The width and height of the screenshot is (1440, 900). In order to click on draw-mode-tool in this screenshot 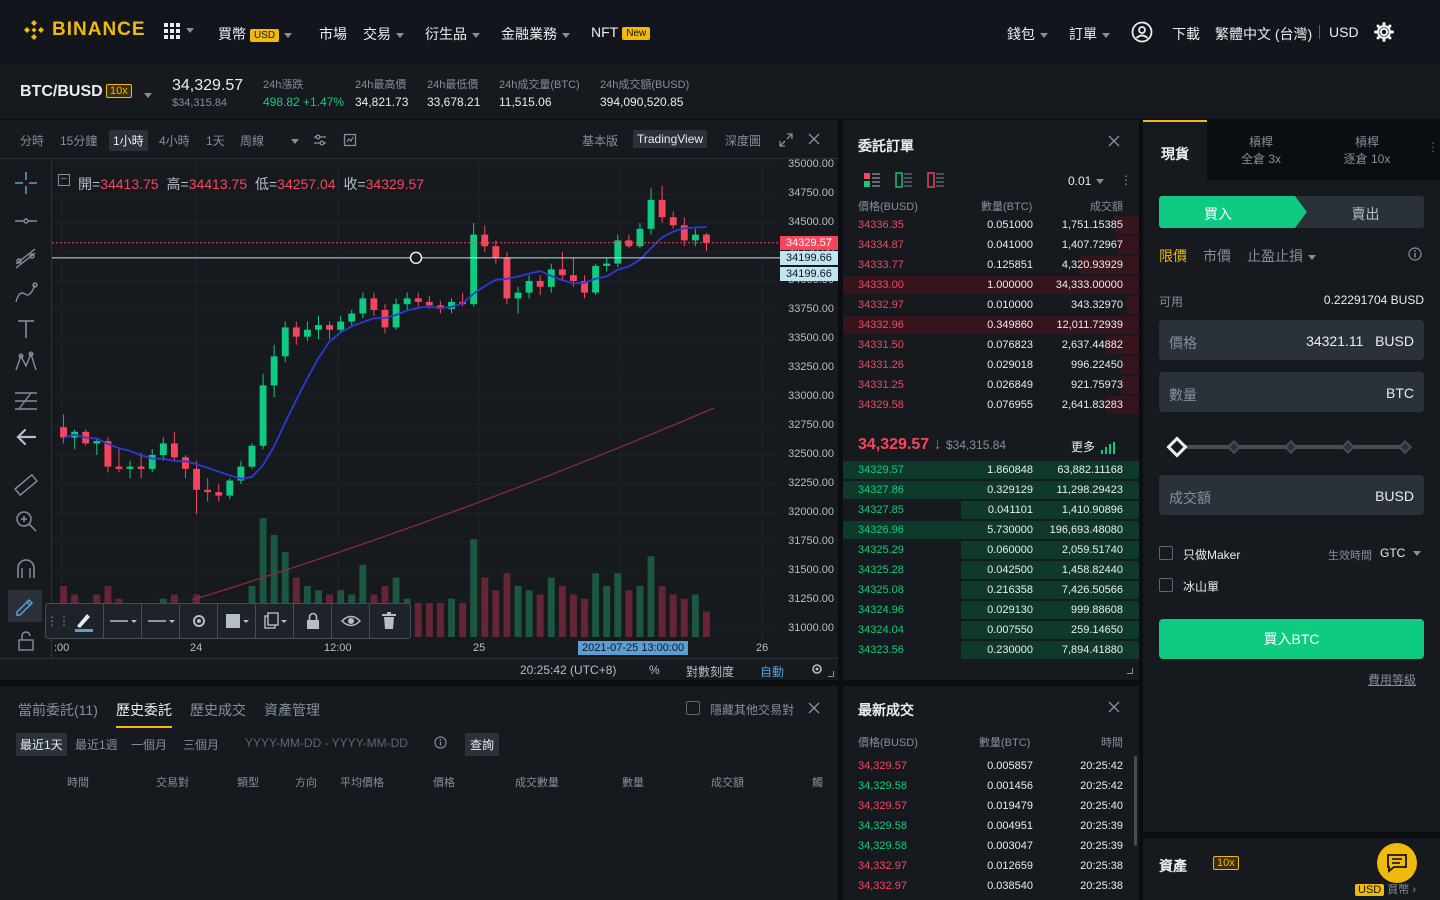, I will do `click(25, 606)`.